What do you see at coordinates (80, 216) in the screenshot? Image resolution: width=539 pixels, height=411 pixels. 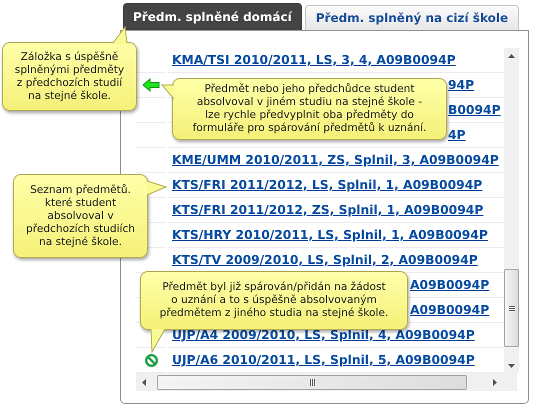 I see `tooltip: Seznam předmětů. které student absolvoval v předchozích studiích na stejné škole.` at bounding box center [80, 216].